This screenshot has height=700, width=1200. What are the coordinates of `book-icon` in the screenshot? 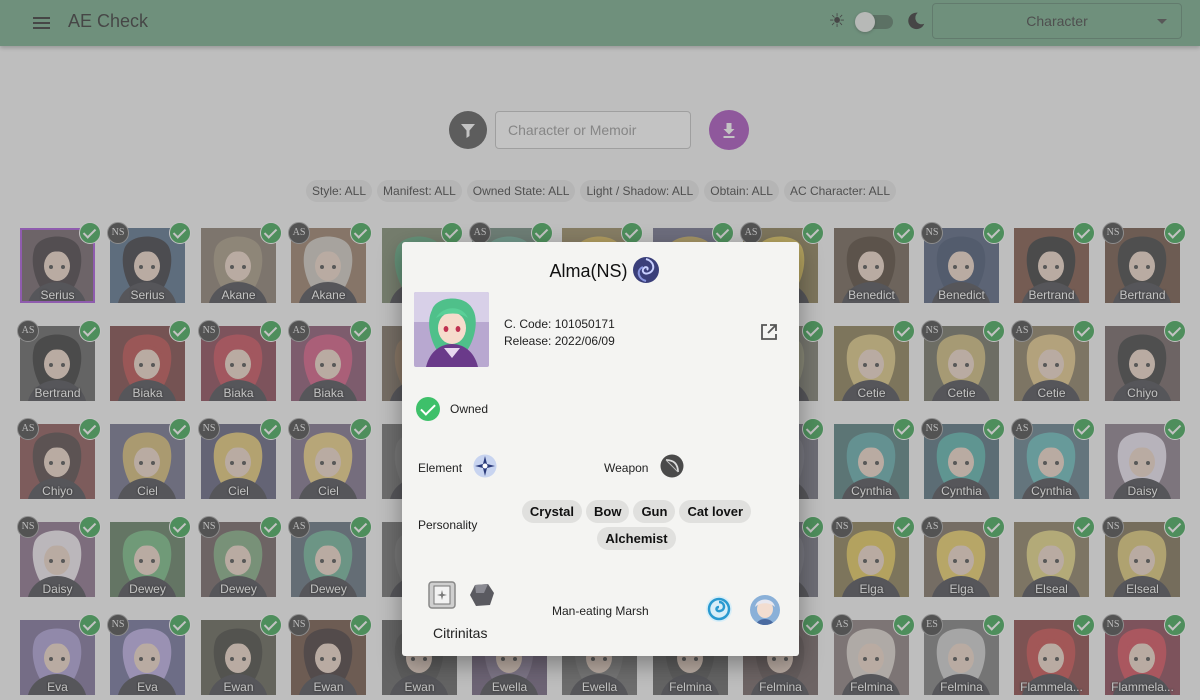 It's located at (442, 595).